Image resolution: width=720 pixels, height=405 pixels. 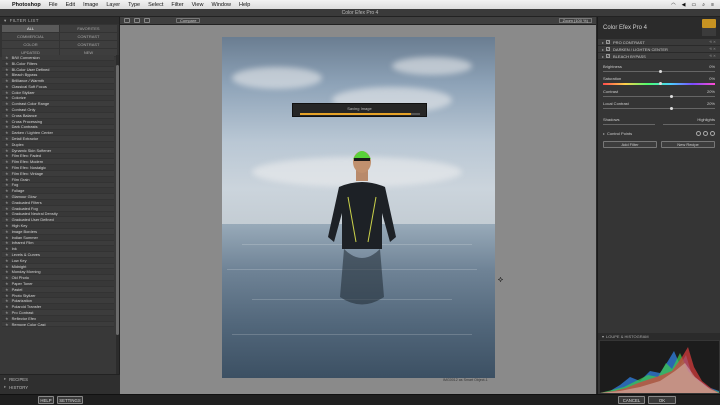 What do you see at coordinates (659, 56) in the screenshot?
I see `filter-stack-item: ▸ ✓ BLEACH BYPASS ⟲ ✕` at bounding box center [659, 56].